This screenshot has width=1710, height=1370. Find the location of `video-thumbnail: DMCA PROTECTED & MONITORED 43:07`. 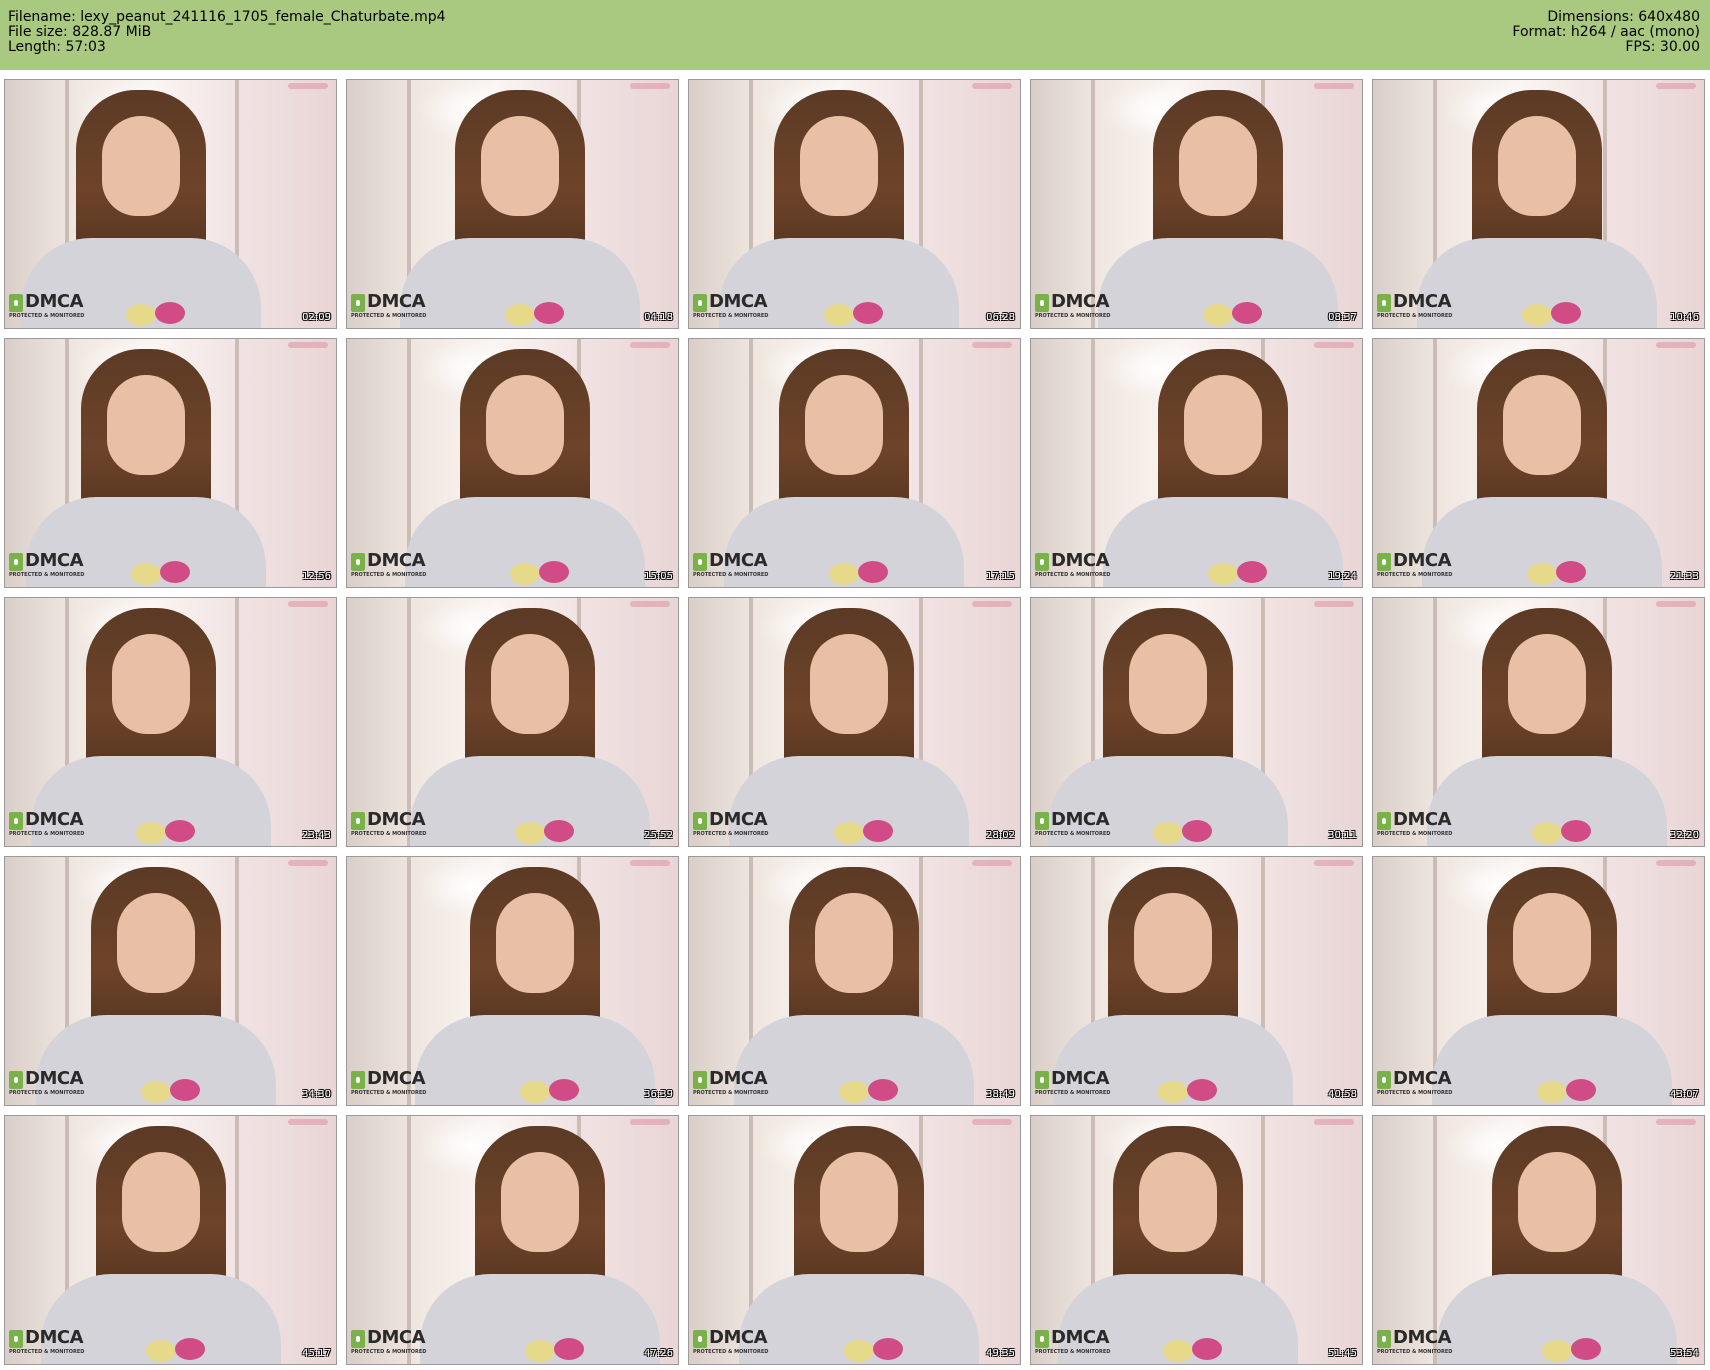

video-thumbnail: DMCA PROTECTED & MONITORED 43:07 is located at coordinates (1538, 981).